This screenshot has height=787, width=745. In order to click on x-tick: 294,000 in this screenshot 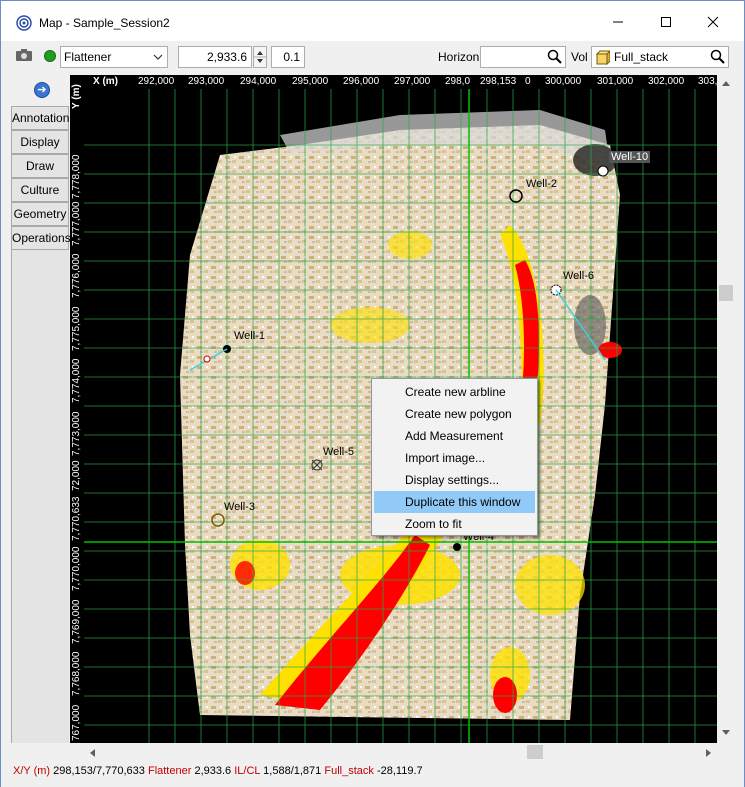, I will do `click(258, 81)`.